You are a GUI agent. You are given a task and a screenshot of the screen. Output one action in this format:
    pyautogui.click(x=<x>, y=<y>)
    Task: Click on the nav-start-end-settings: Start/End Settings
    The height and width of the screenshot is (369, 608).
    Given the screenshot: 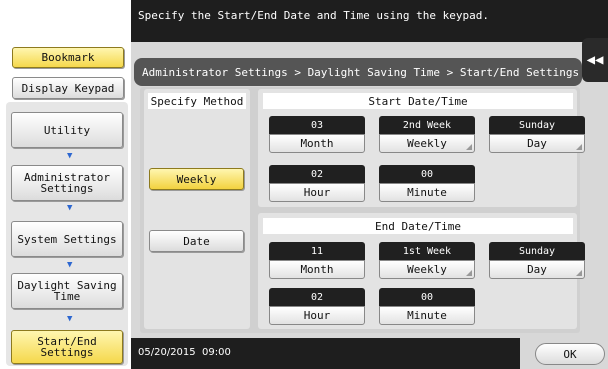 What is the action you would take?
    pyautogui.click(x=67, y=347)
    